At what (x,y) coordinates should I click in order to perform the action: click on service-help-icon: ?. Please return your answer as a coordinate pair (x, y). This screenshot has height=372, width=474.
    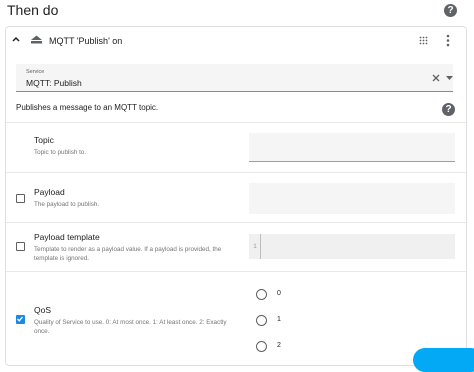
    Looking at the image, I should click on (448, 109).